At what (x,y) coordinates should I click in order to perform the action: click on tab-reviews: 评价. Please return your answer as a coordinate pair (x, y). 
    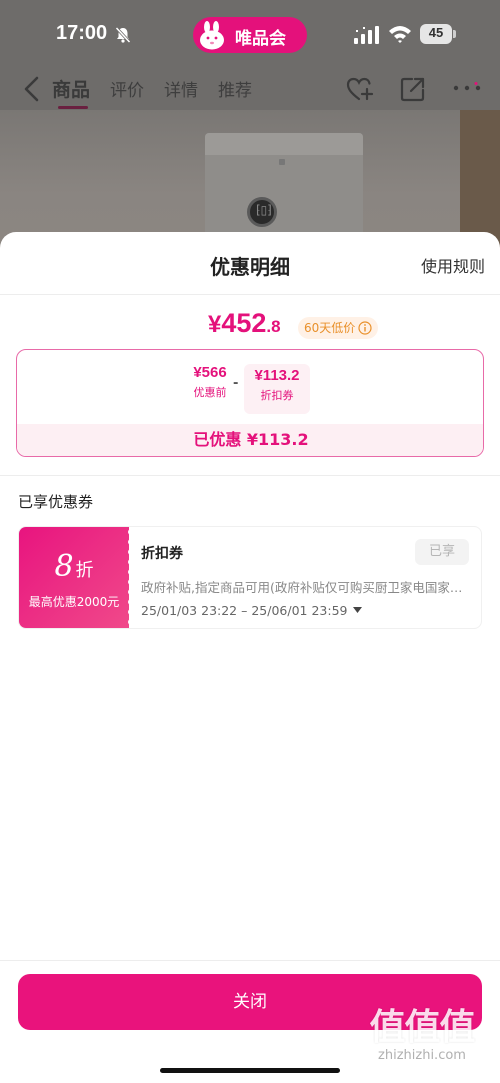
    Looking at the image, I should click on (127, 88).